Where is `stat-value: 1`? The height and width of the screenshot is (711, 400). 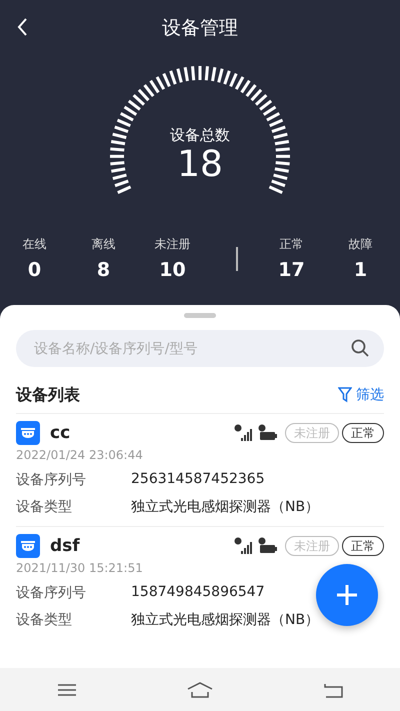 stat-value: 1 is located at coordinates (361, 270).